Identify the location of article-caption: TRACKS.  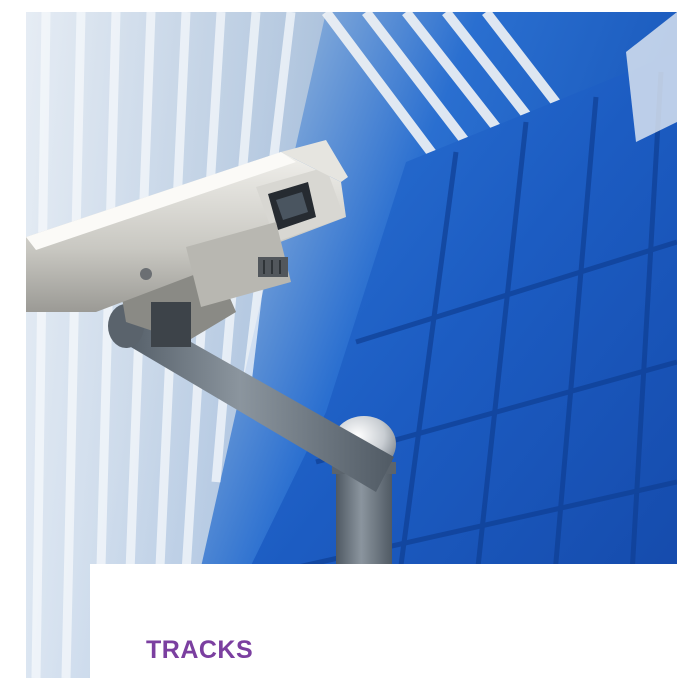
(383, 621).